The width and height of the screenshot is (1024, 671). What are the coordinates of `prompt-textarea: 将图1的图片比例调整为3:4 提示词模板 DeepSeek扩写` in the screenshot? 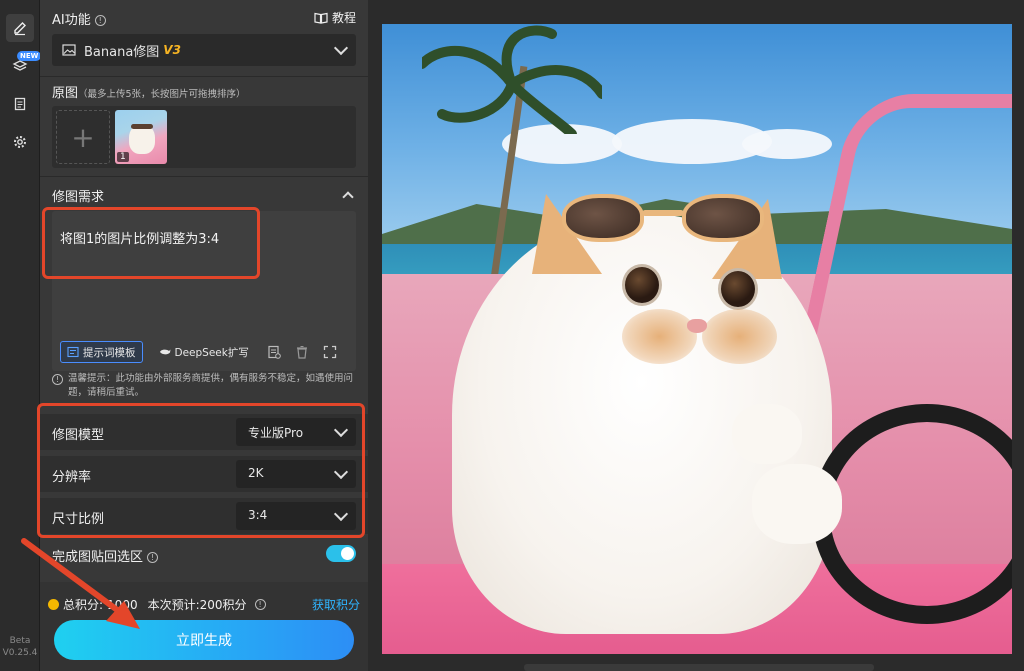 It's located at (204, 291).